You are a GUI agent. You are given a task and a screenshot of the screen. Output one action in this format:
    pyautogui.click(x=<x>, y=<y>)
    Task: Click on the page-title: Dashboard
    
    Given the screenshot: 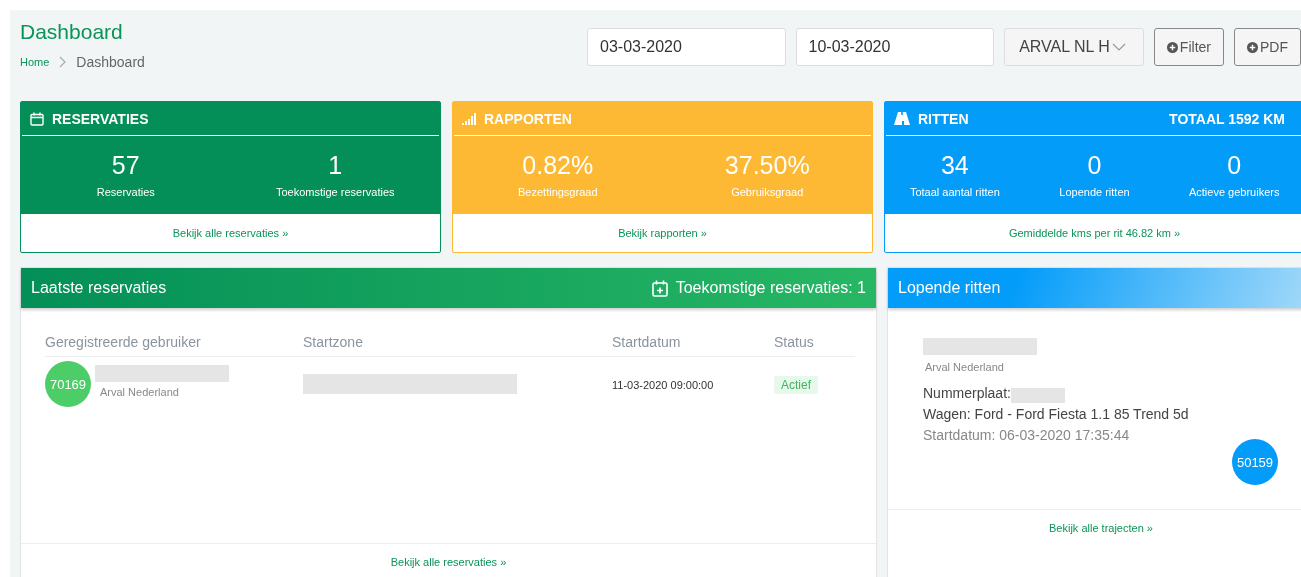 What is the action you would take?
    pyautogui.click(x=72, y=32)
    